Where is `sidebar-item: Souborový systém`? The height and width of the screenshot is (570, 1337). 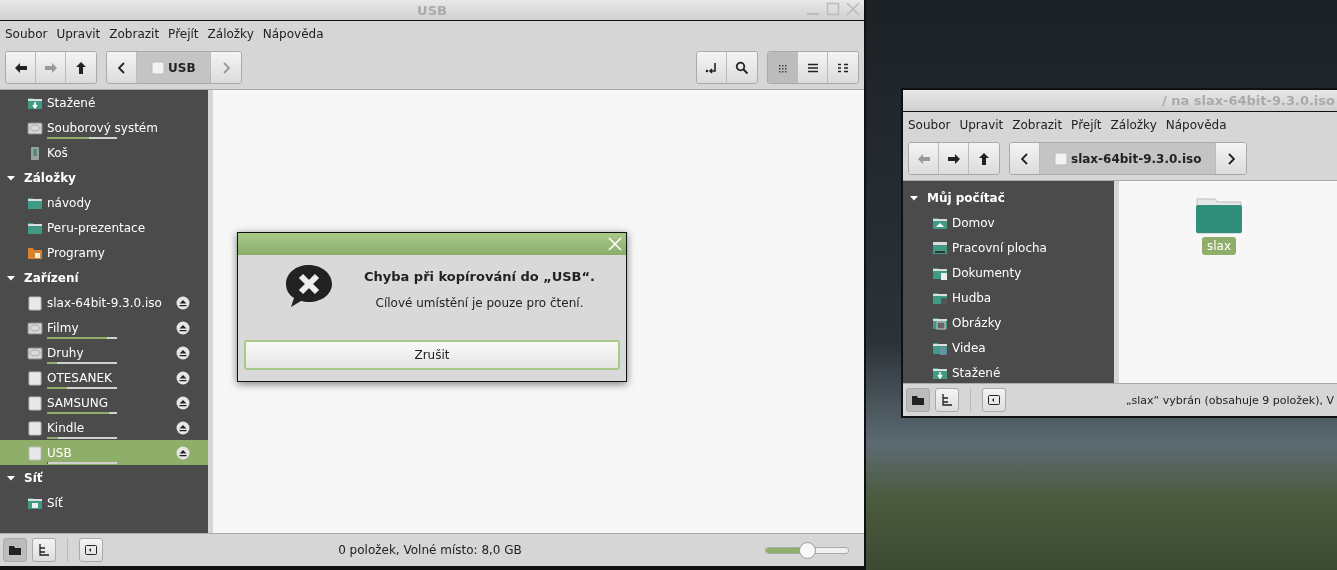
sidebar-item: Souborový systém is located at coordinates (104, 127).